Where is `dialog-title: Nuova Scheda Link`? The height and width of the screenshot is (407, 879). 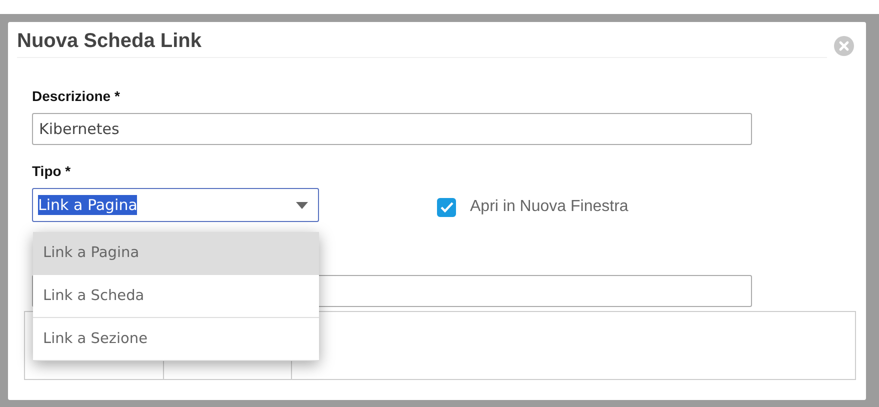
dialog-title: Nuova Scheda Link is located at coordinates (422, 44).